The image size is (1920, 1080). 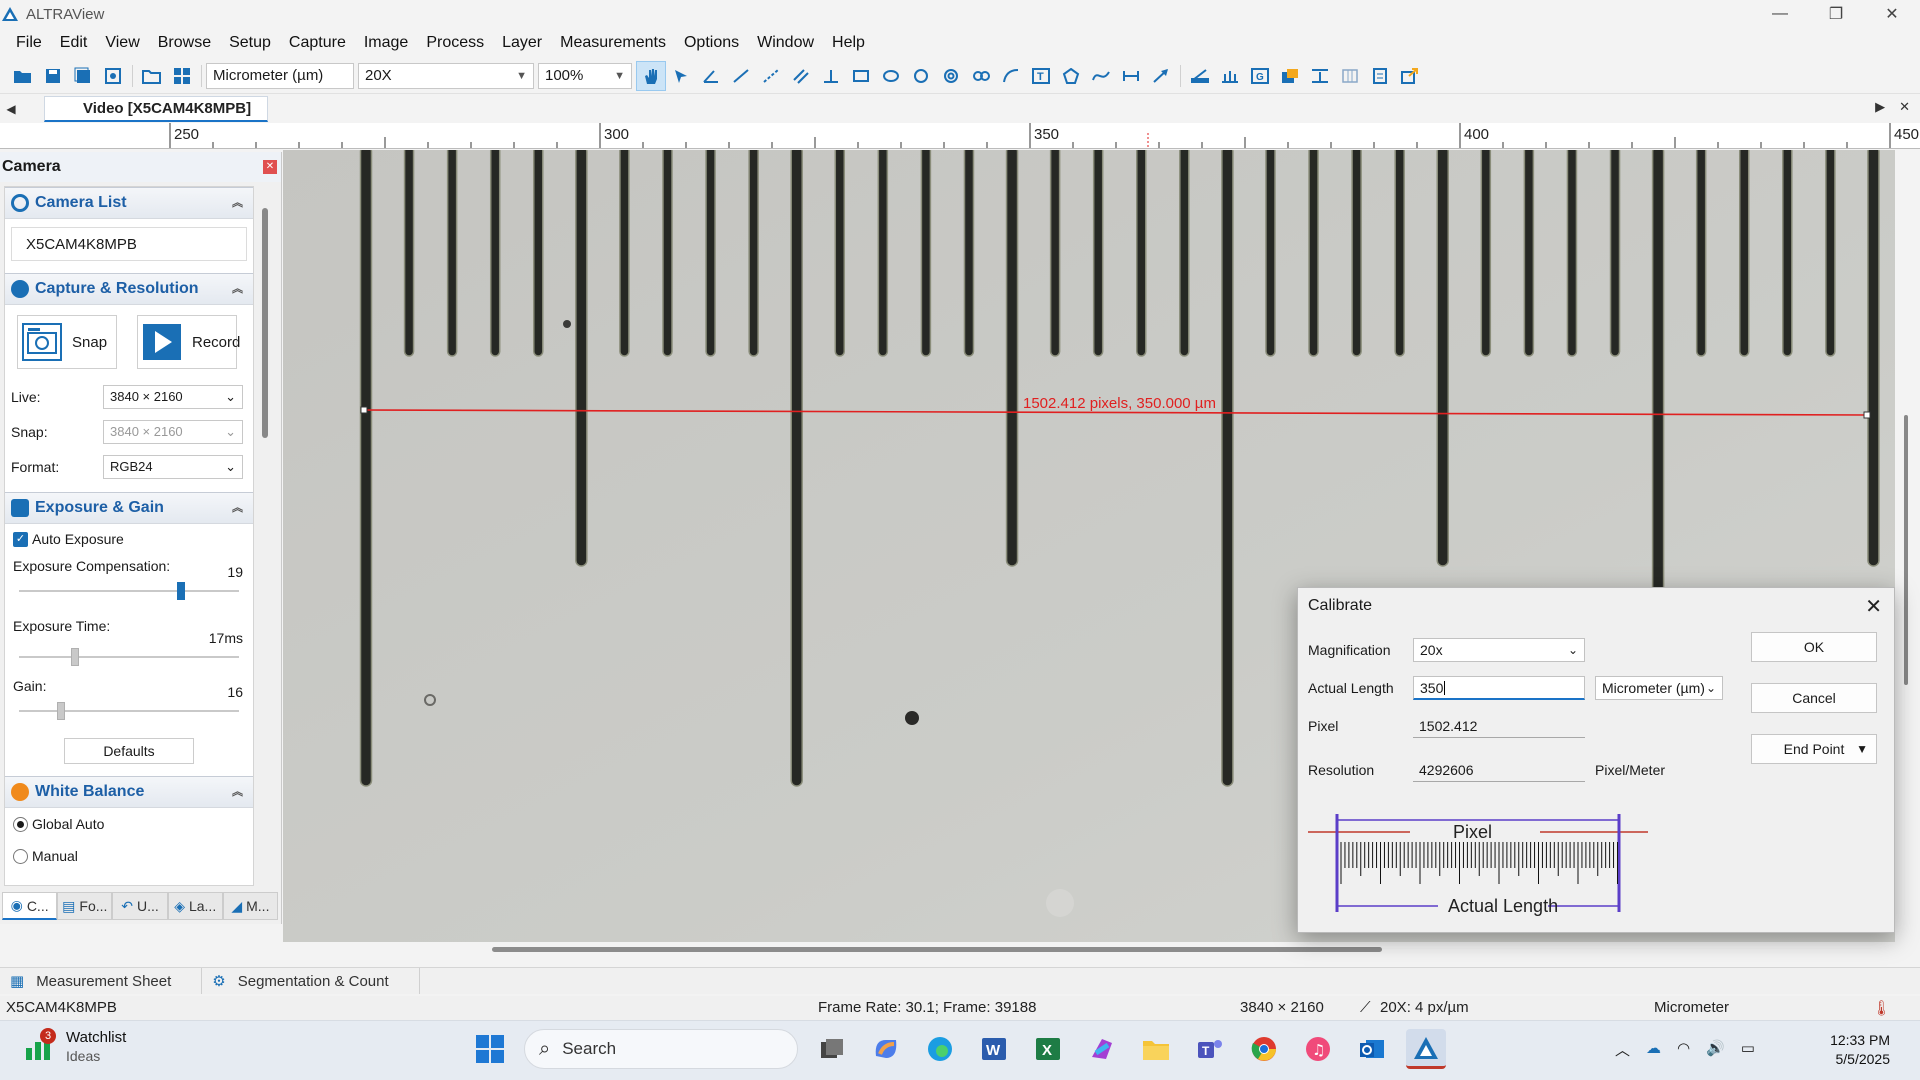 What do you see at coordinates (1102, 1049) in the screenshot?
I see `microsoft-365-icon` at bounding box center [1102, 1049].